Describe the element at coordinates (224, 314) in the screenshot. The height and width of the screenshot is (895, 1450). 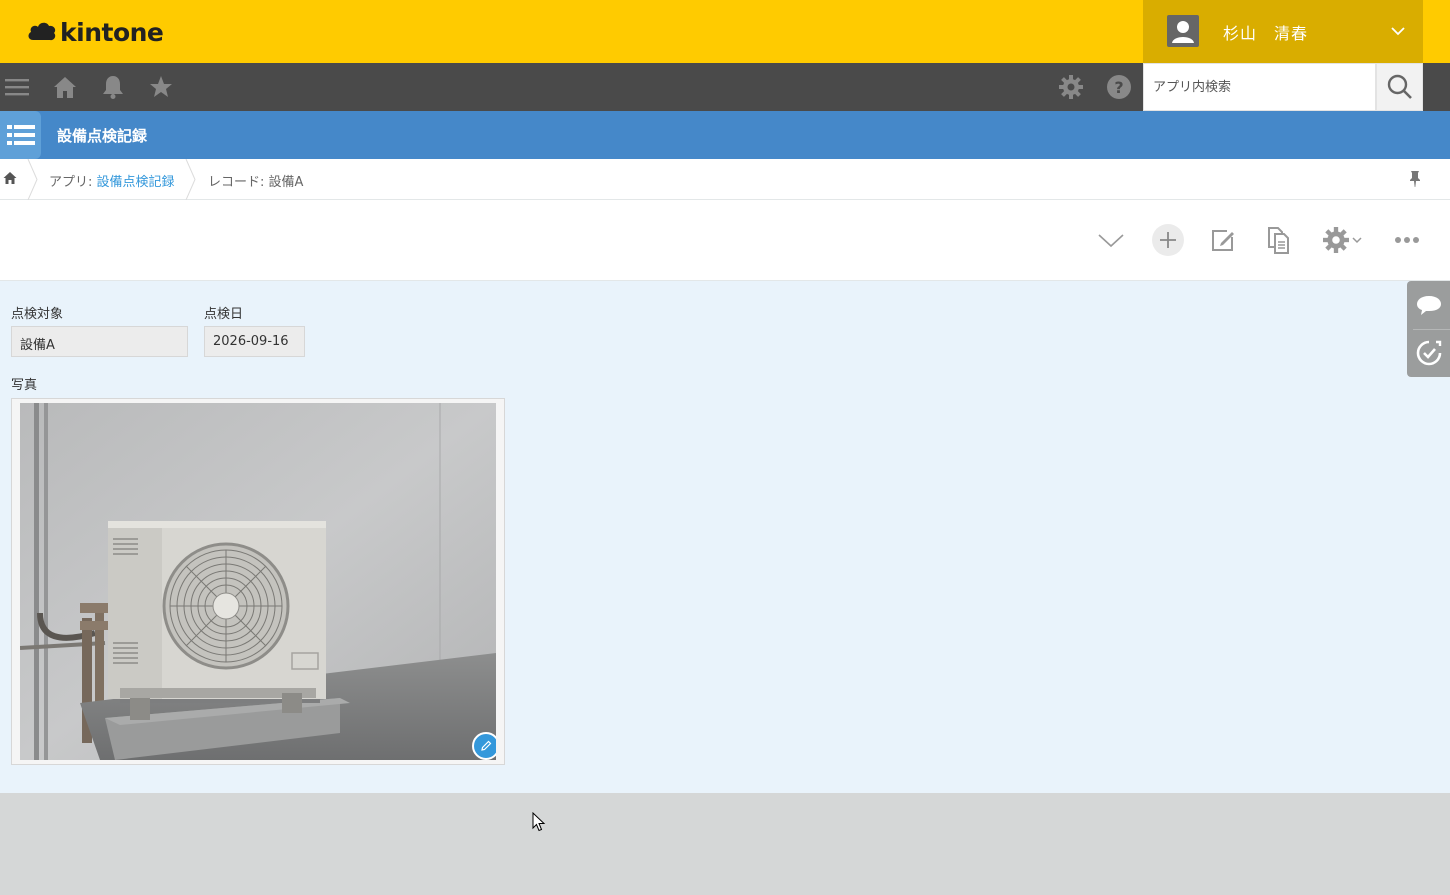
I see `field-label-date: 点検日` at that location.